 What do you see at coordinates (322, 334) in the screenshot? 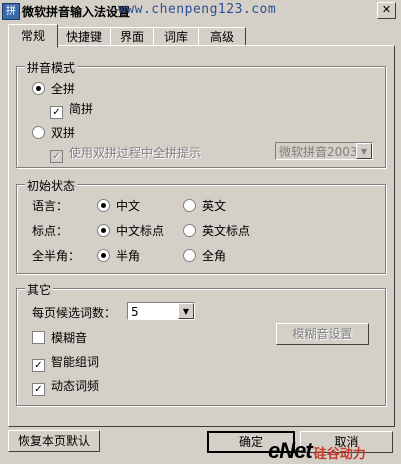
I see `fuzzy-settings-button: 模糊音设置` at bounding box center [322, 334].